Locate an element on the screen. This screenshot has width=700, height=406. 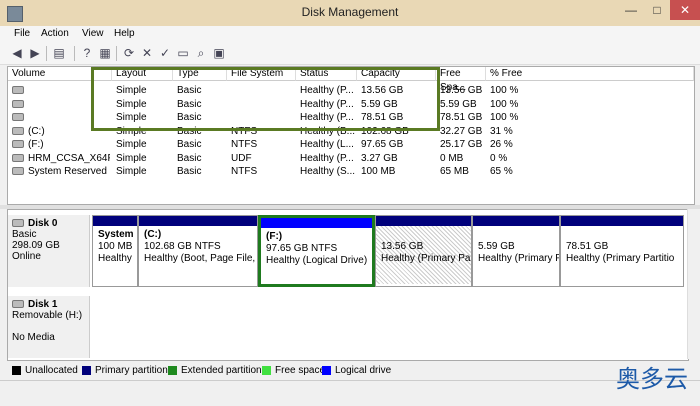
cell-free: 32.27 GB is located at coordinates (461, 131).